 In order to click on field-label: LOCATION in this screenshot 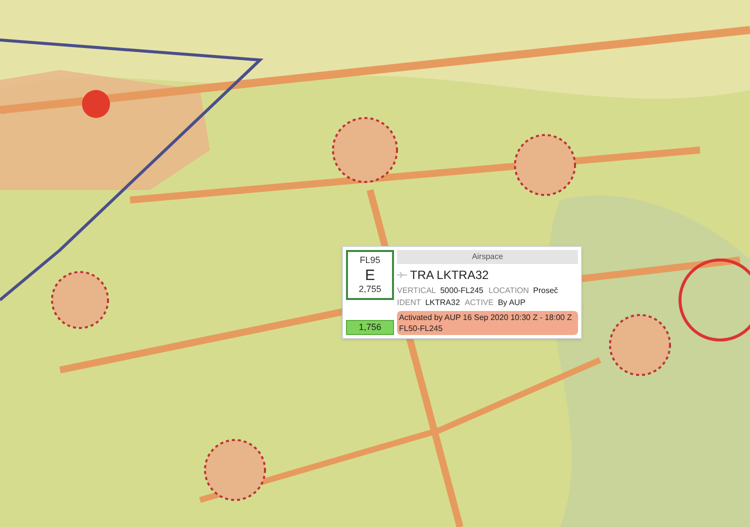, I will do `click(508, 290)`.